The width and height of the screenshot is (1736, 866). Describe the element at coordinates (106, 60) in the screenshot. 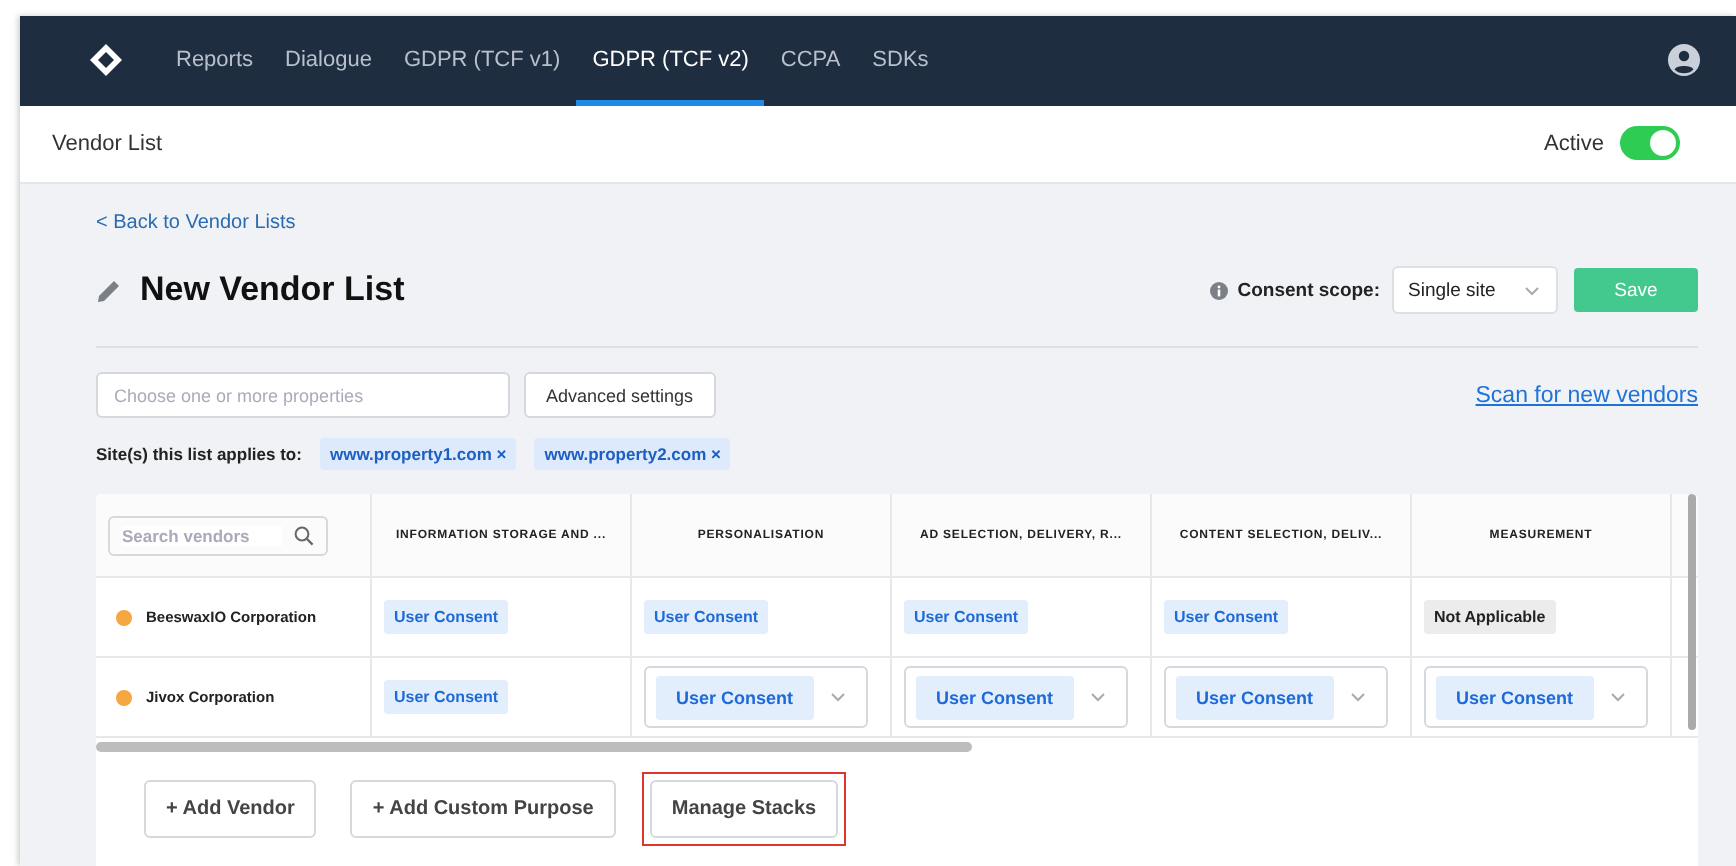

I see `logo-icon` at that location.